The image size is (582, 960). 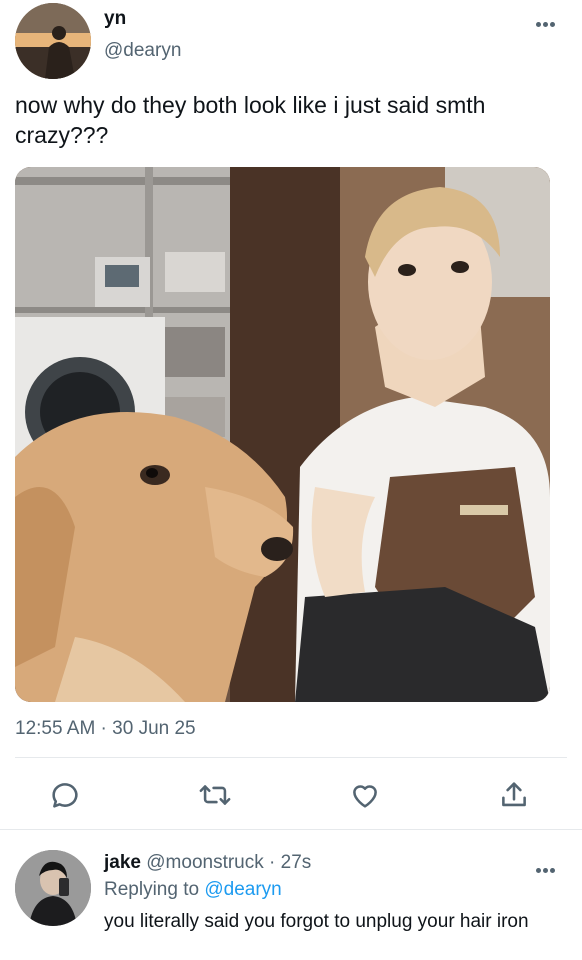 What do you see at coordinates (152, 889) in the screenshot?
I see `replying-prefix: Replying to` at bounding box center [152, 889].